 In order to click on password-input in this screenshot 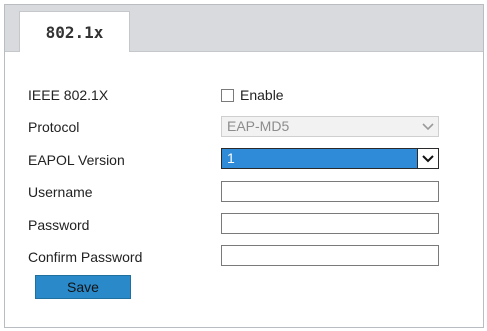, I will do `click(330, 223)`.